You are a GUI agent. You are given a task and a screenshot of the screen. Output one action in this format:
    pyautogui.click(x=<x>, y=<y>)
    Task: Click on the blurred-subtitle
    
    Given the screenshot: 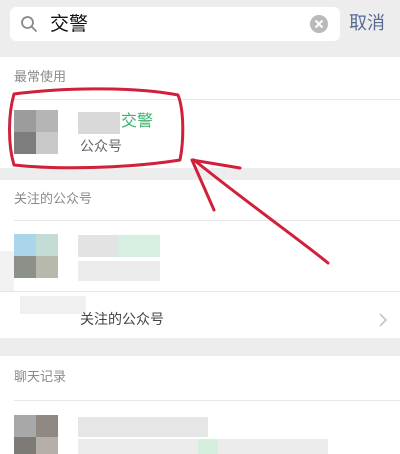 What is the action you would take?
    pyautogui.click(x=119, y=271)
    